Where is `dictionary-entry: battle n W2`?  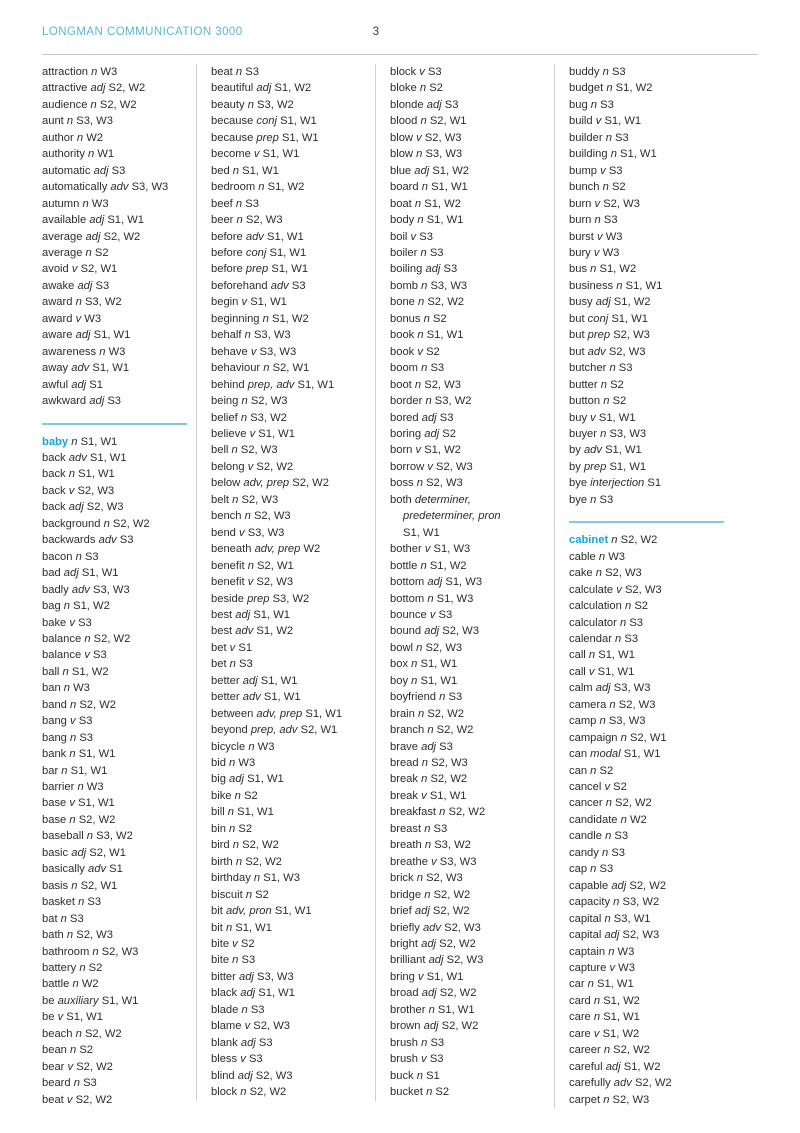 dictionary-entry: battle n W2 is located at coordinates (114, 984).